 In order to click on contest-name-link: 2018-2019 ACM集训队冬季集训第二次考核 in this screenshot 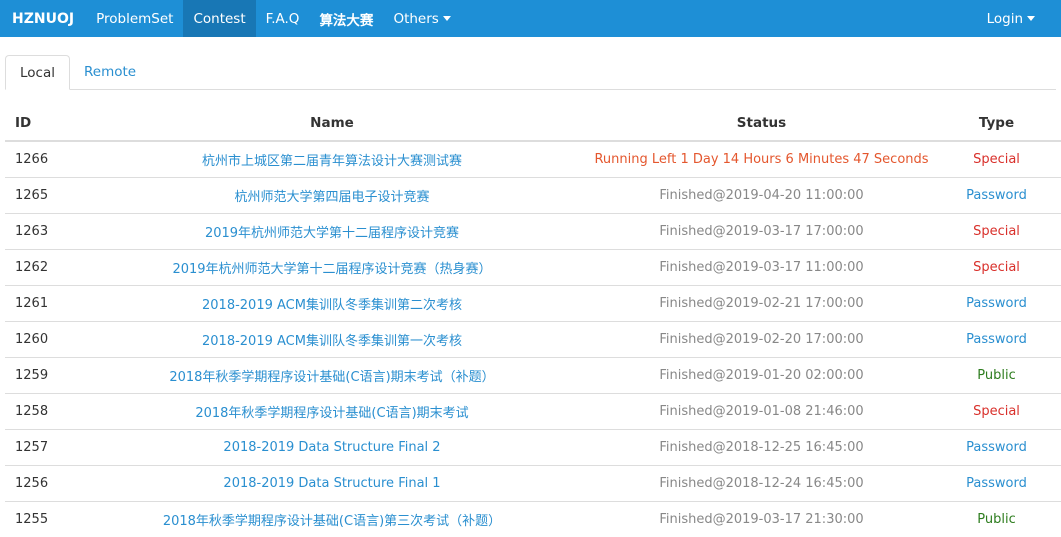, I will do `click(332, 304)`.